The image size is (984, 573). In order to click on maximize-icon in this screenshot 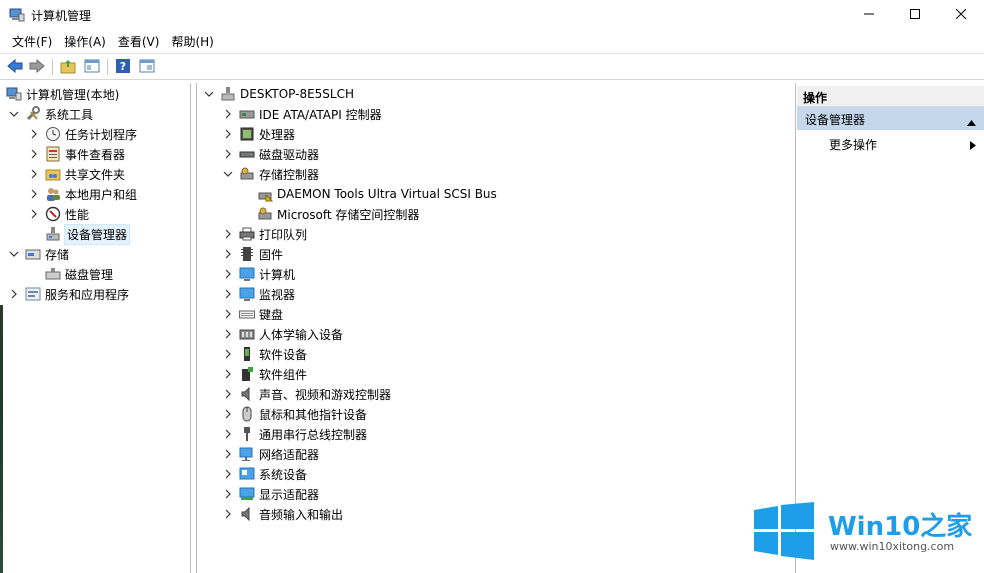, I will do `click(915, 15)`.